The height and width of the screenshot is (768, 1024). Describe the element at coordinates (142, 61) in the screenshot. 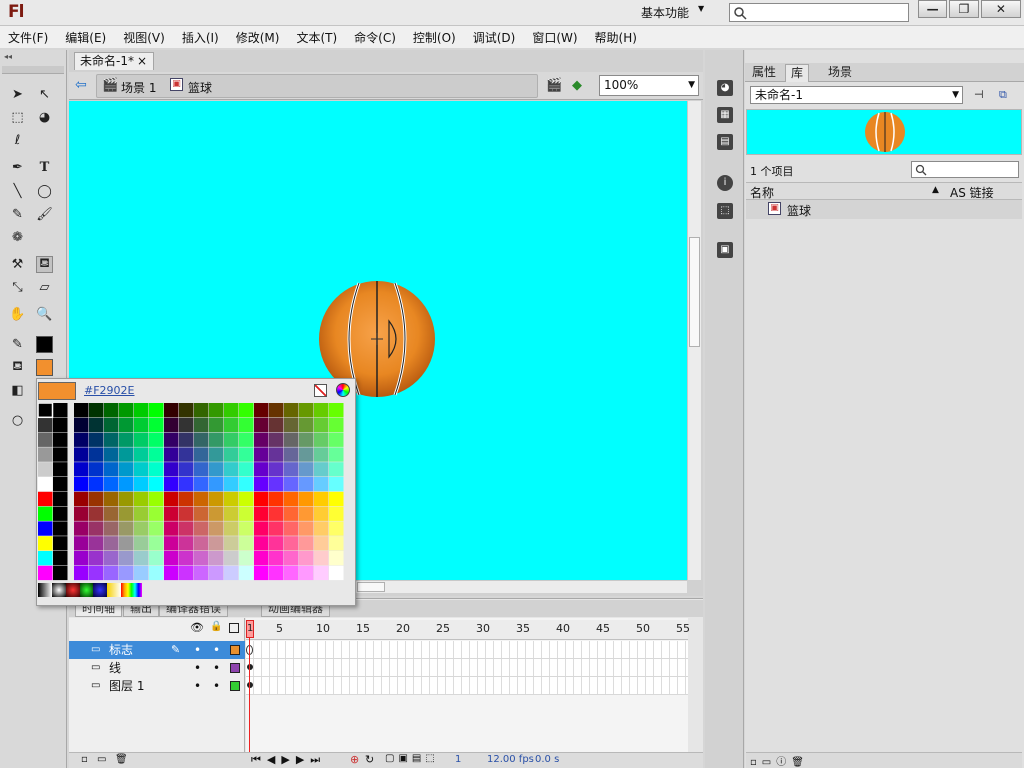

I see `close-tab-icon: ×` at that location.